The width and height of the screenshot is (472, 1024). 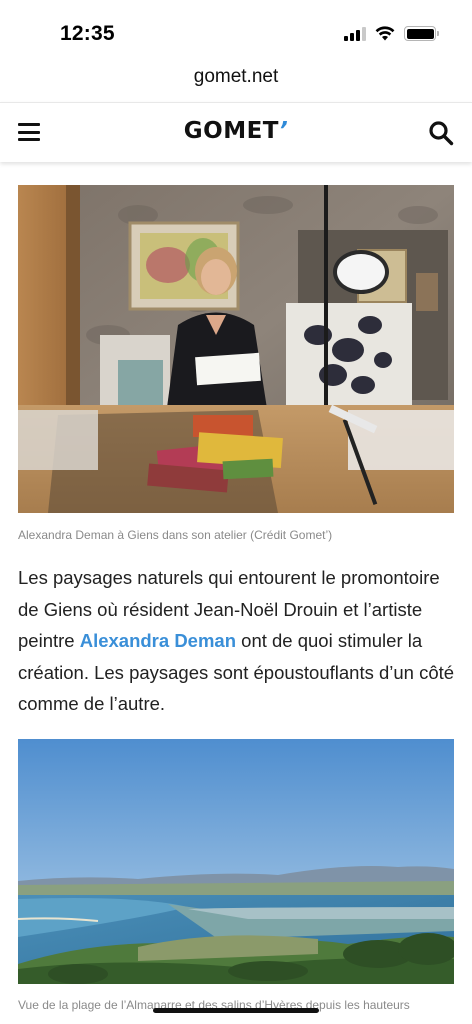 What do you see at coordinates (236, 1010) in the screenshot?
I see `home-indicator` at bounding box center [236, 1010].